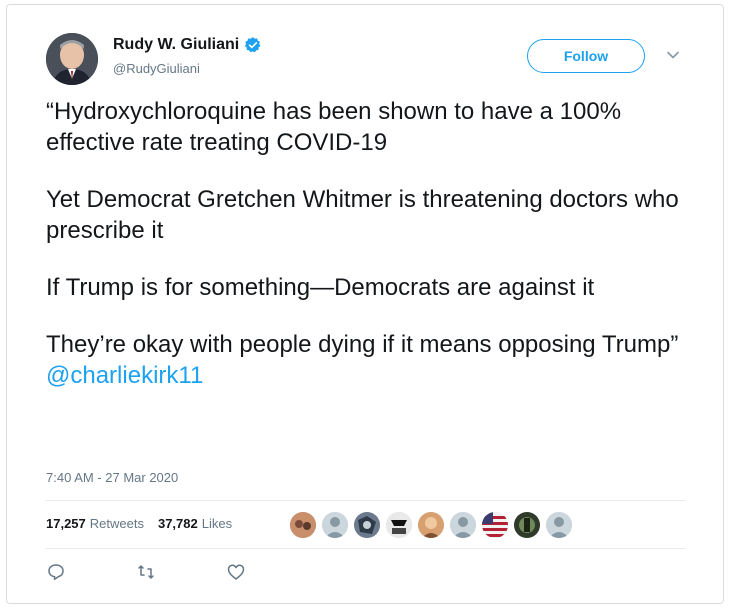  I want to click on heart-icon, so click(236, 572).